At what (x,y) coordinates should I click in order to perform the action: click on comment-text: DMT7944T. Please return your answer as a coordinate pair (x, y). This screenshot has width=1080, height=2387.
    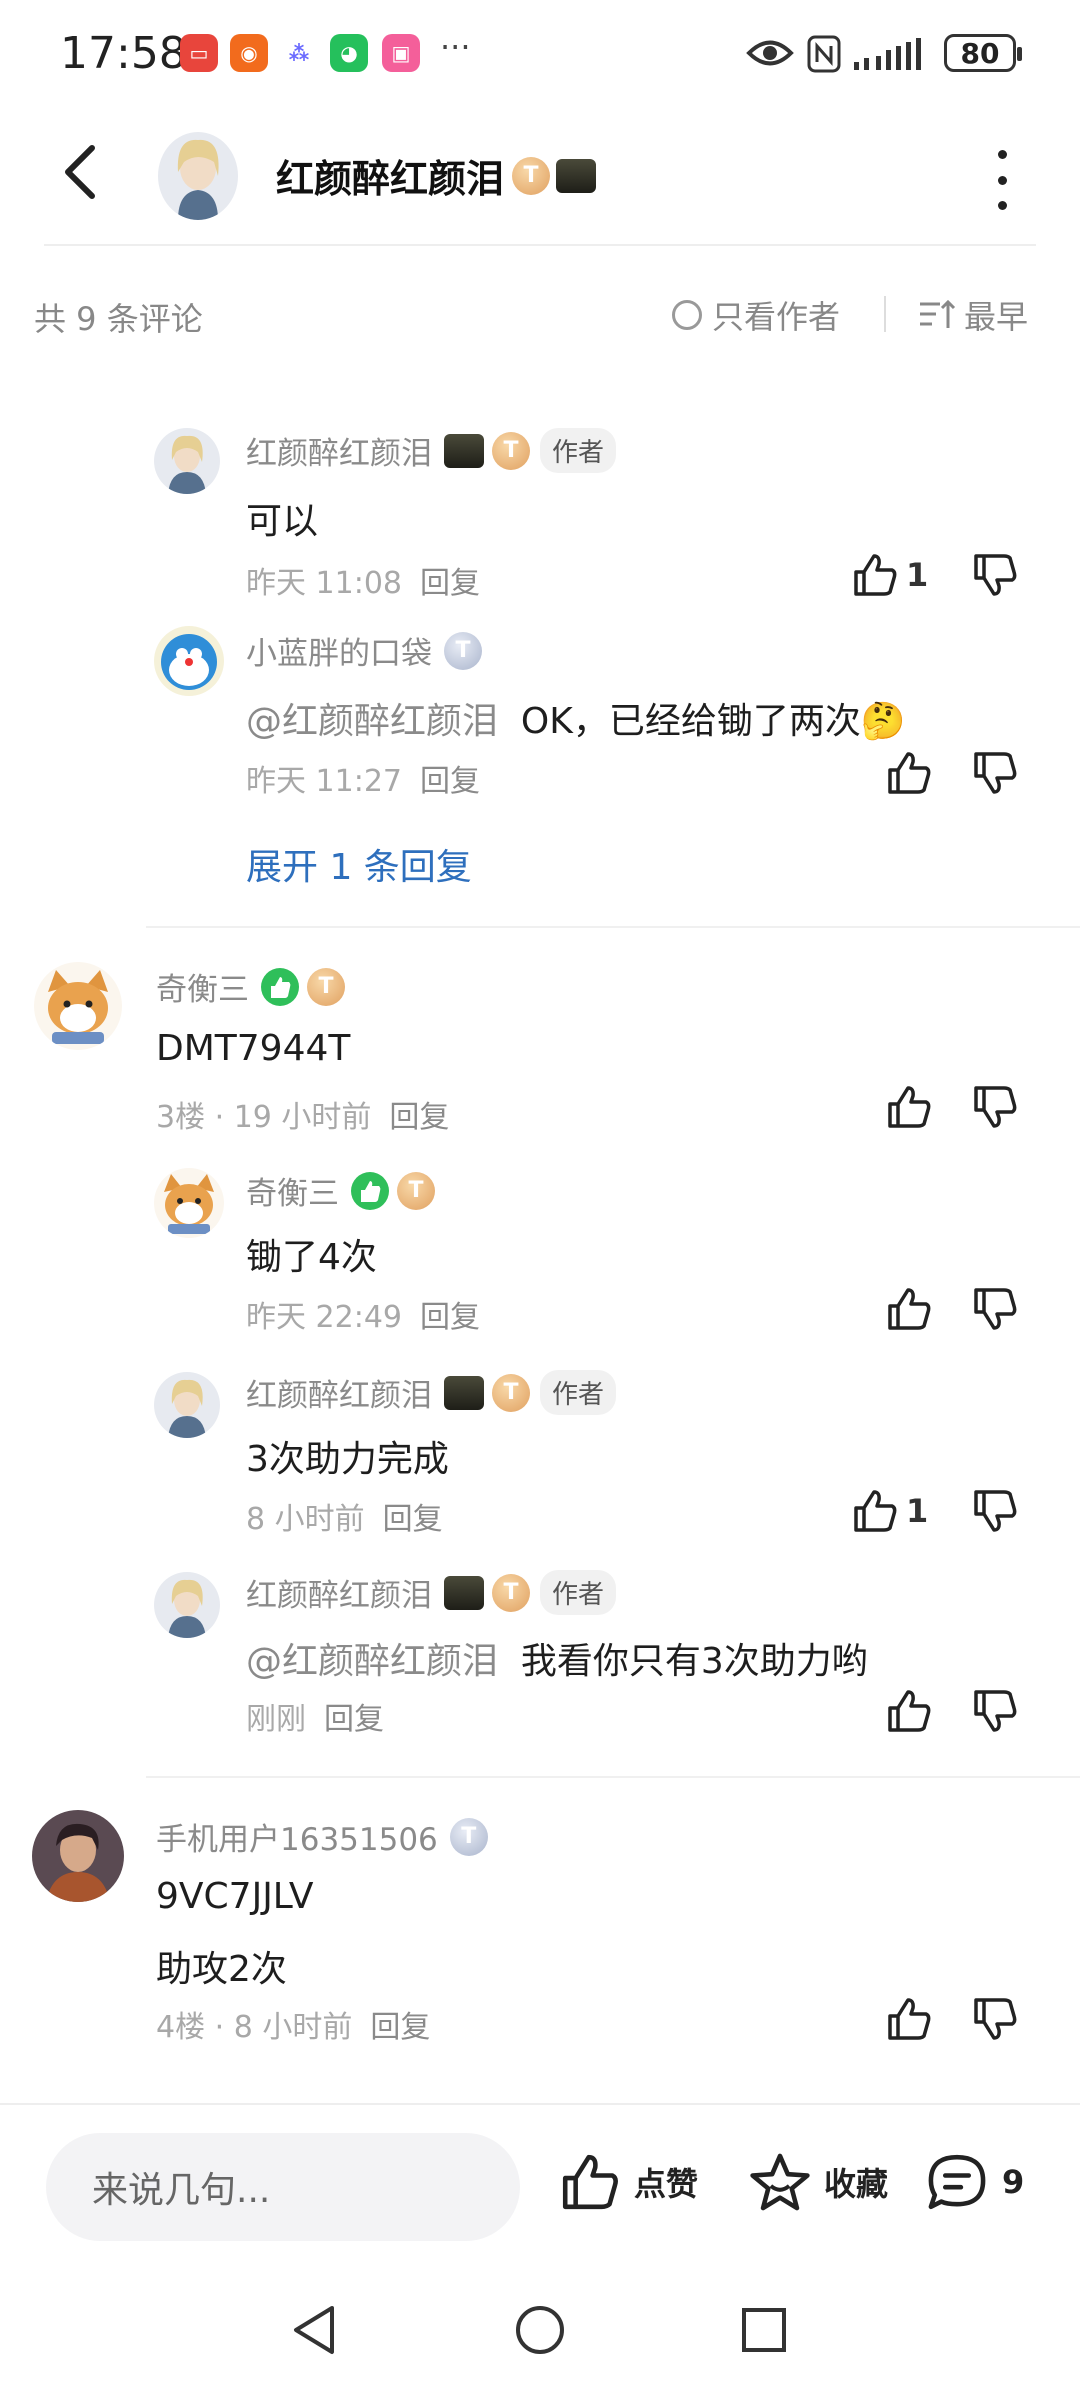
    Looking at the image, I should click on (253, 1048).